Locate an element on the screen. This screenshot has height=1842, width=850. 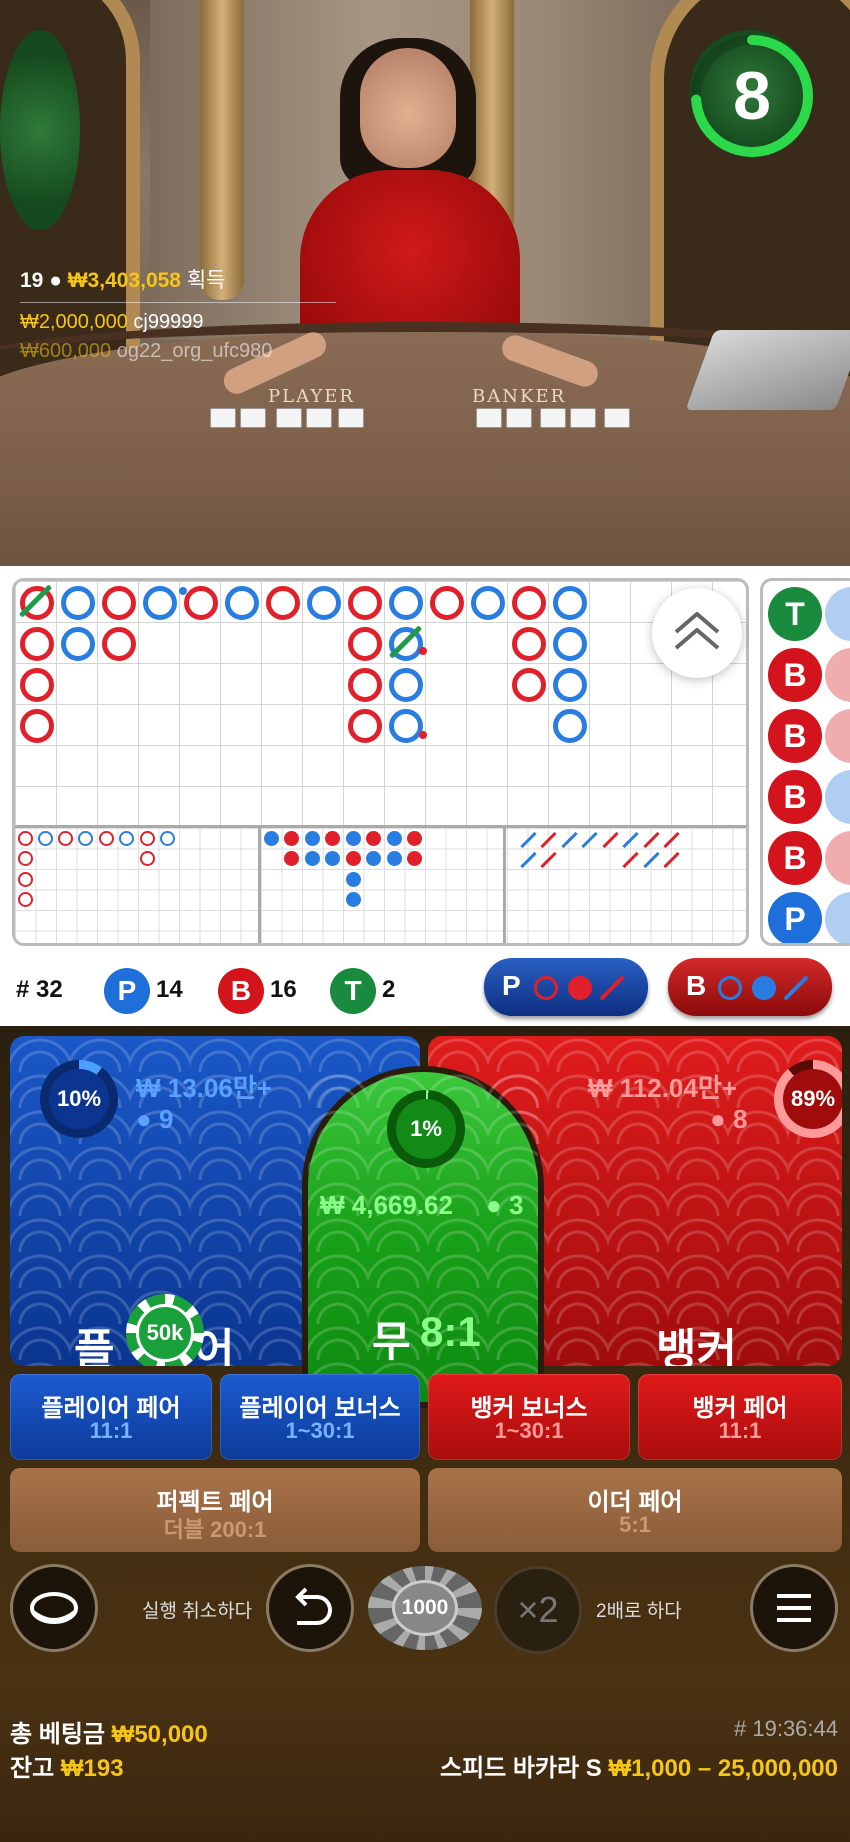
bead-road: T B B B B P is located at coordinates (805, 762).